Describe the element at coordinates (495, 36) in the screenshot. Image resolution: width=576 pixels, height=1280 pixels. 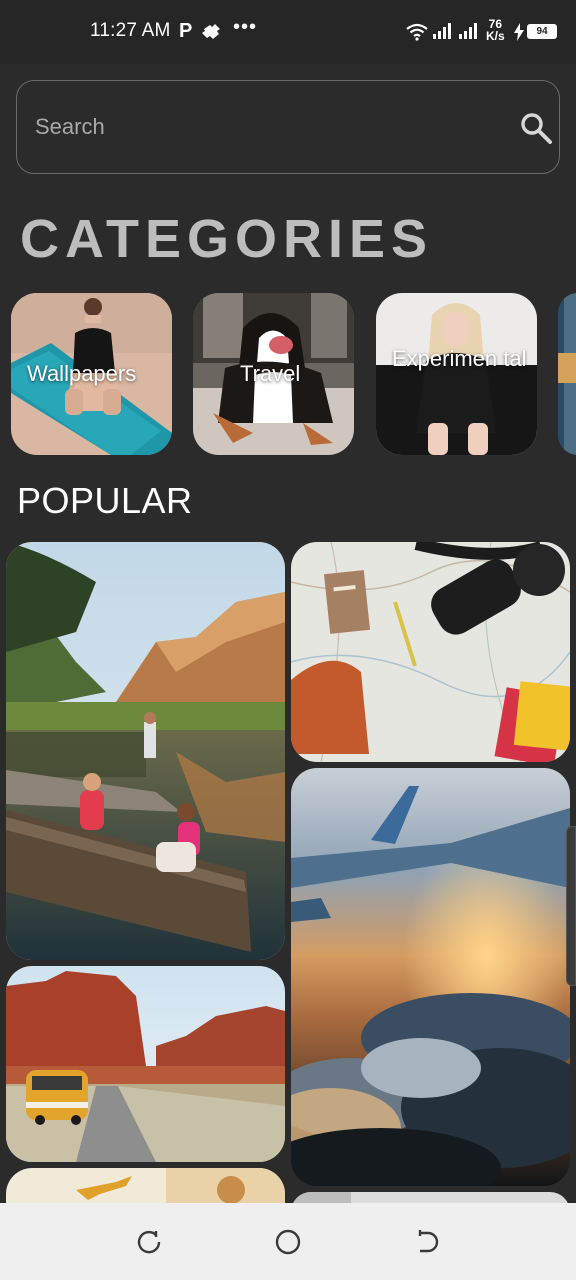
I see `network-speed-unit: K/s` at that location.